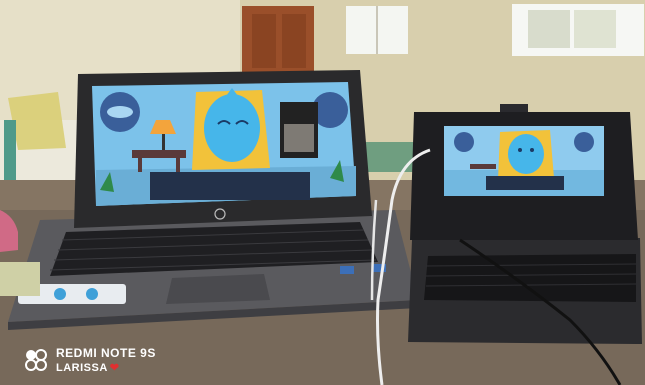 The width and height of the screenshot is (645, 385). What do you see at coordinates (36, 360) in the screenshot?
I see `redmi-dual-circle-icon` at bounding box center [36, 360].